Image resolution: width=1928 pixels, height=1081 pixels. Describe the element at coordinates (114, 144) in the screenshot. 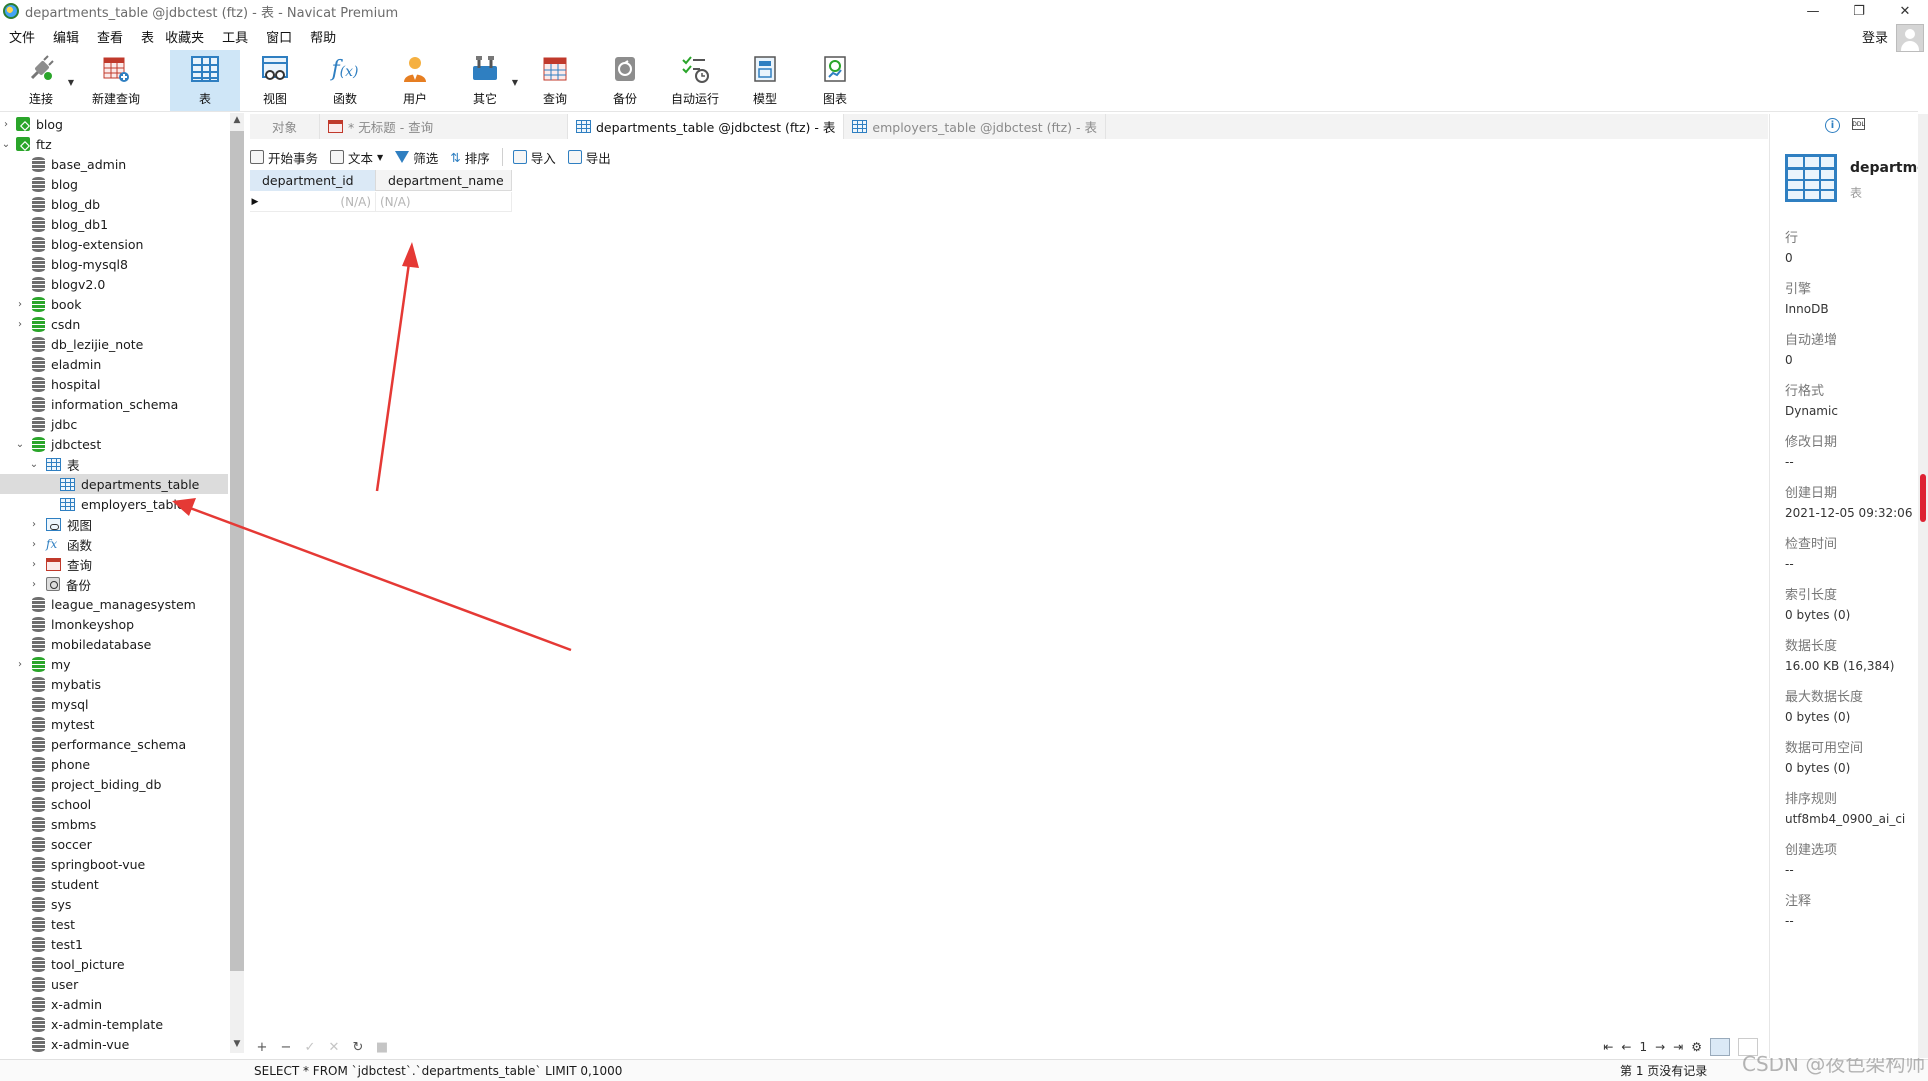

I see `tree-connection-ftz: ⌄ ftz` at that location.